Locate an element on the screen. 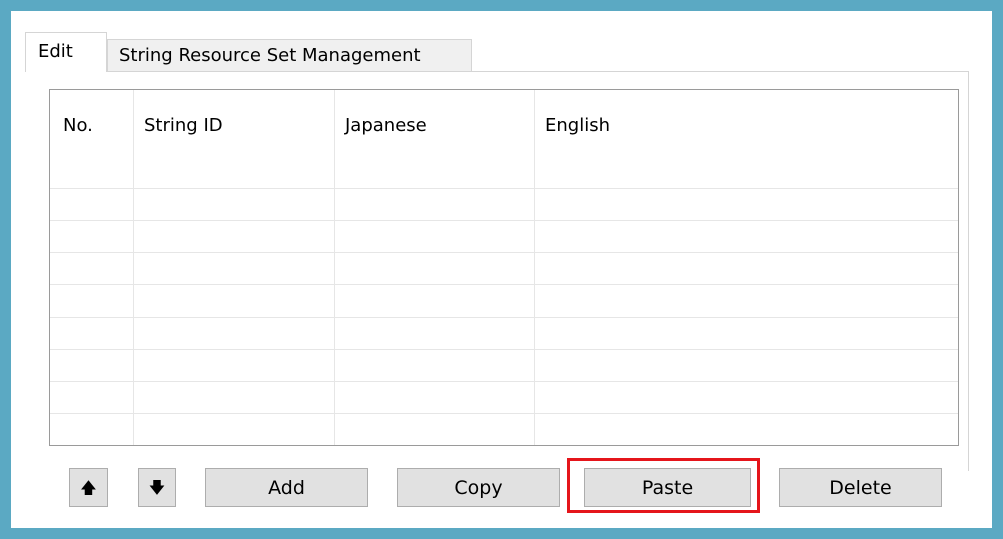  paste-button: Paste is located at coordinates (667, 487).